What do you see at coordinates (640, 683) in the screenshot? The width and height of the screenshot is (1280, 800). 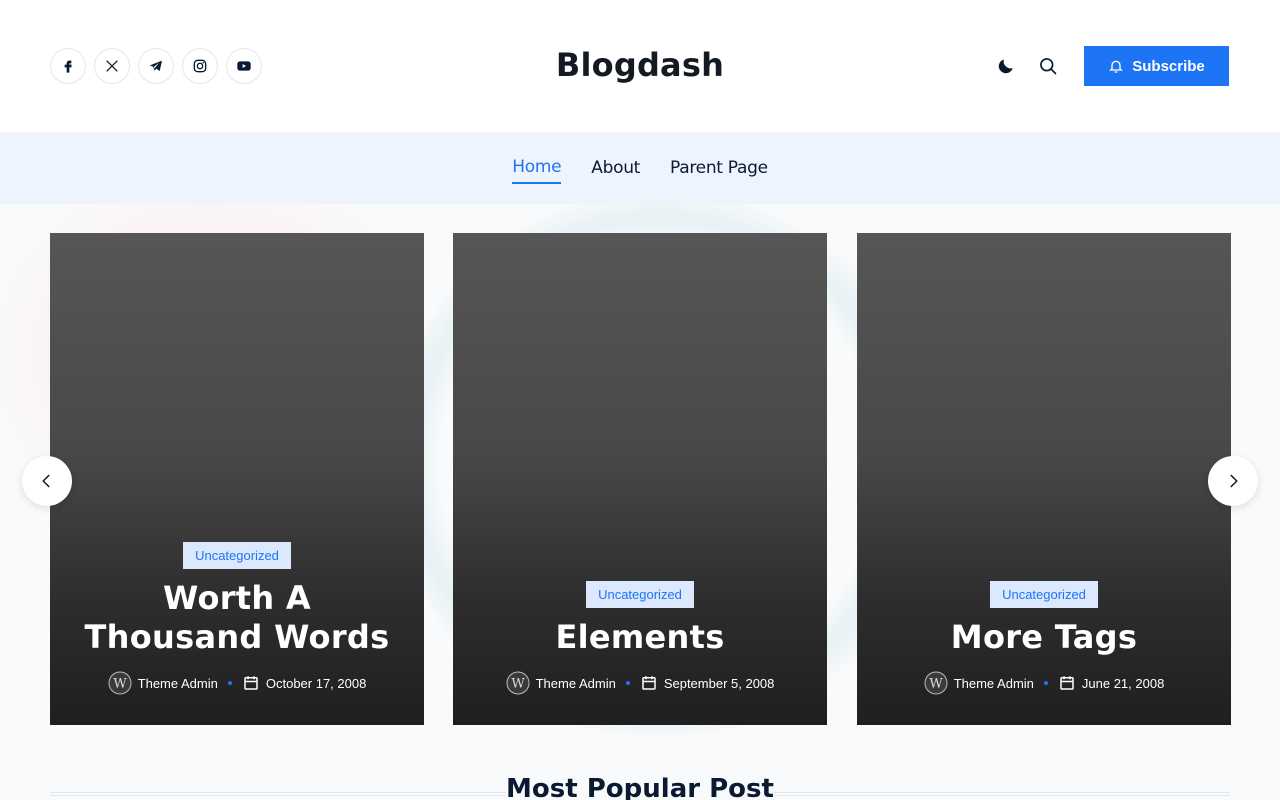 I see `post-meta: W Theme Admin September 5, 2008` at bounding box center [640, 683].